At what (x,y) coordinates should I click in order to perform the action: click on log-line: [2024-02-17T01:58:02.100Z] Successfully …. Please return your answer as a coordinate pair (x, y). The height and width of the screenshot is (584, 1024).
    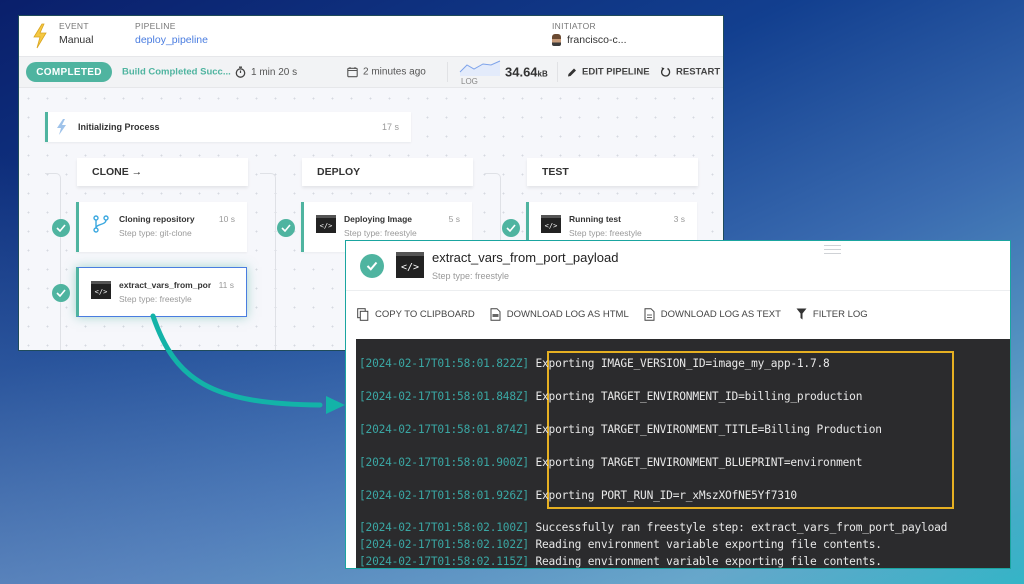
    Looking at the image, I should click on (653, 527).